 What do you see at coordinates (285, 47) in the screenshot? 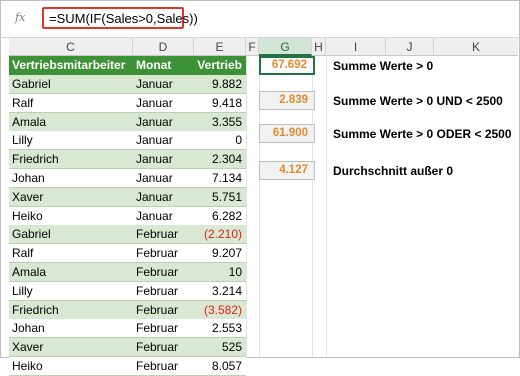
I see `column-header-g: G` at bounding box center [285, 47].